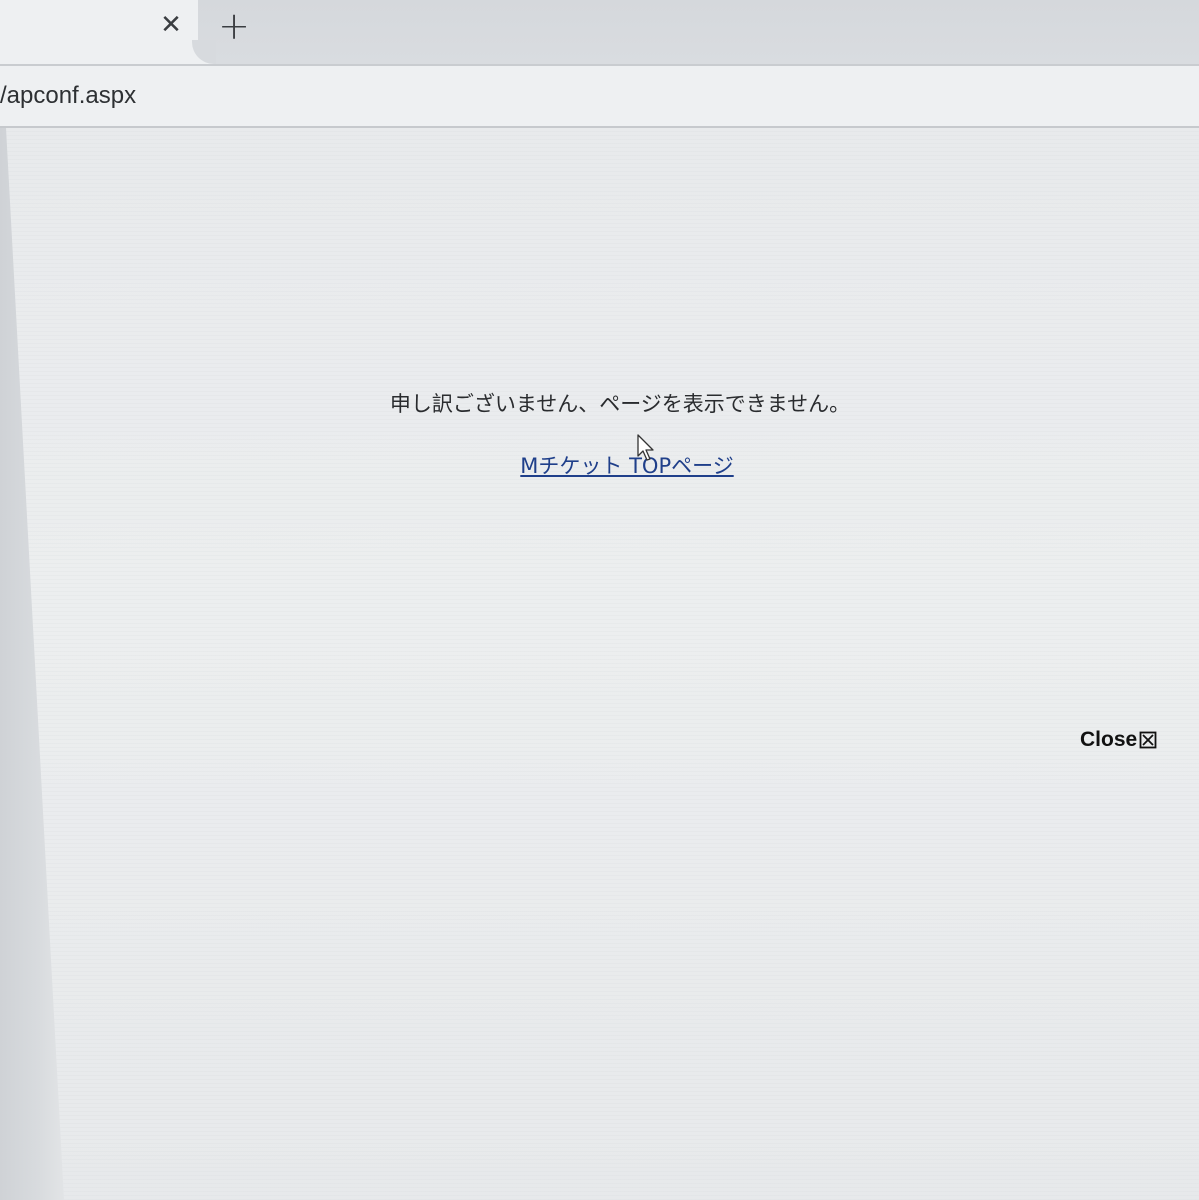 The height and width of the screenshot is (1200, 1199). I want to click on error-message: 申し訳ございません、ページを表示できません。, so click(620, 404).